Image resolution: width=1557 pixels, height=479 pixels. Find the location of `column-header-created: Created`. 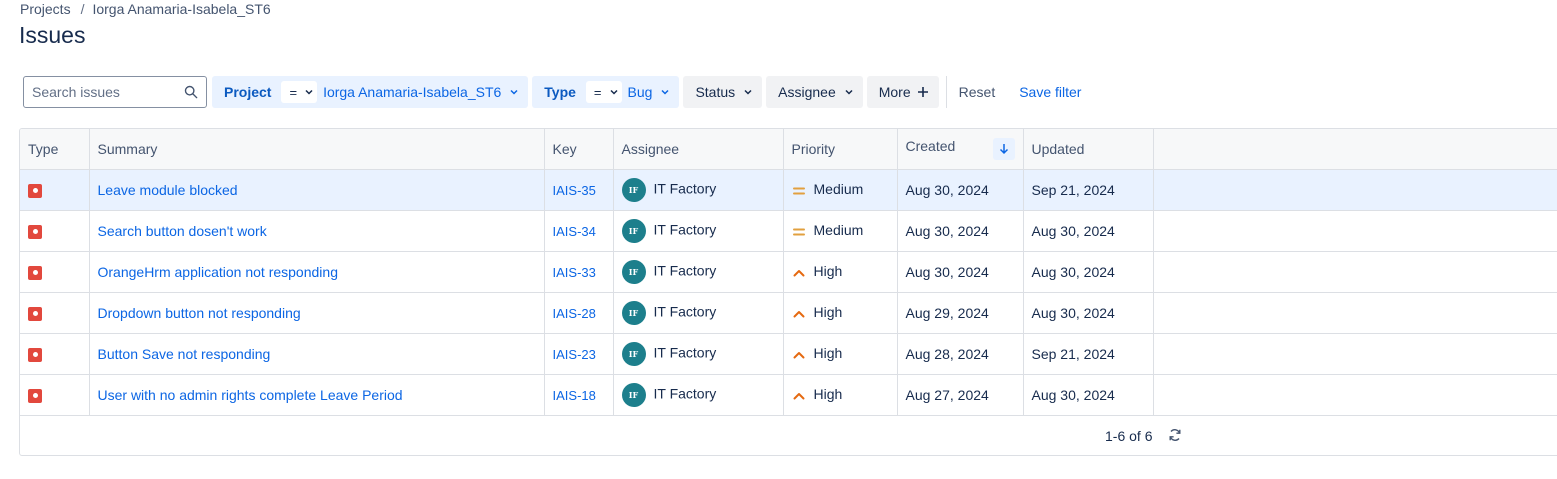

column-header-created: Created is located at coordinates (960, 149).